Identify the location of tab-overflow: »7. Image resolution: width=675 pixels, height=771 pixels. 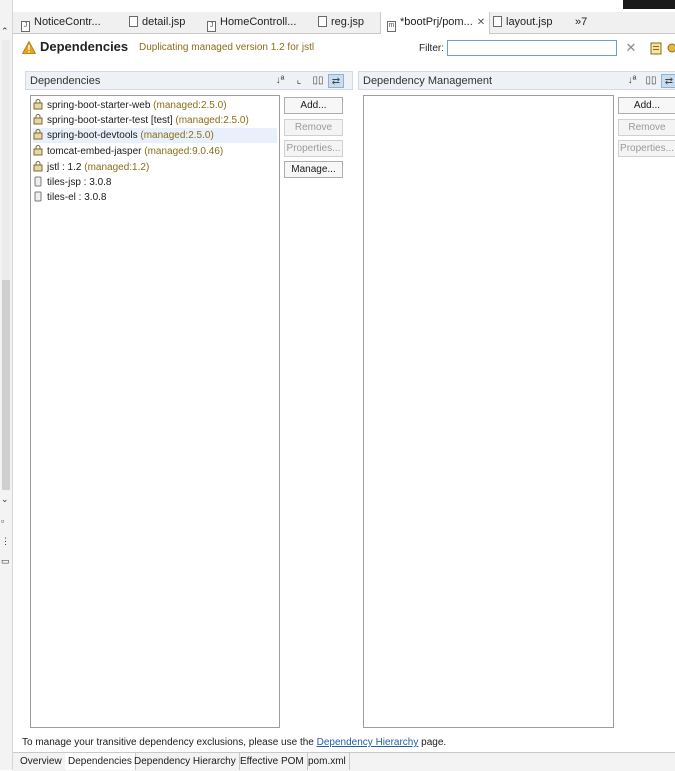
(587, 22).